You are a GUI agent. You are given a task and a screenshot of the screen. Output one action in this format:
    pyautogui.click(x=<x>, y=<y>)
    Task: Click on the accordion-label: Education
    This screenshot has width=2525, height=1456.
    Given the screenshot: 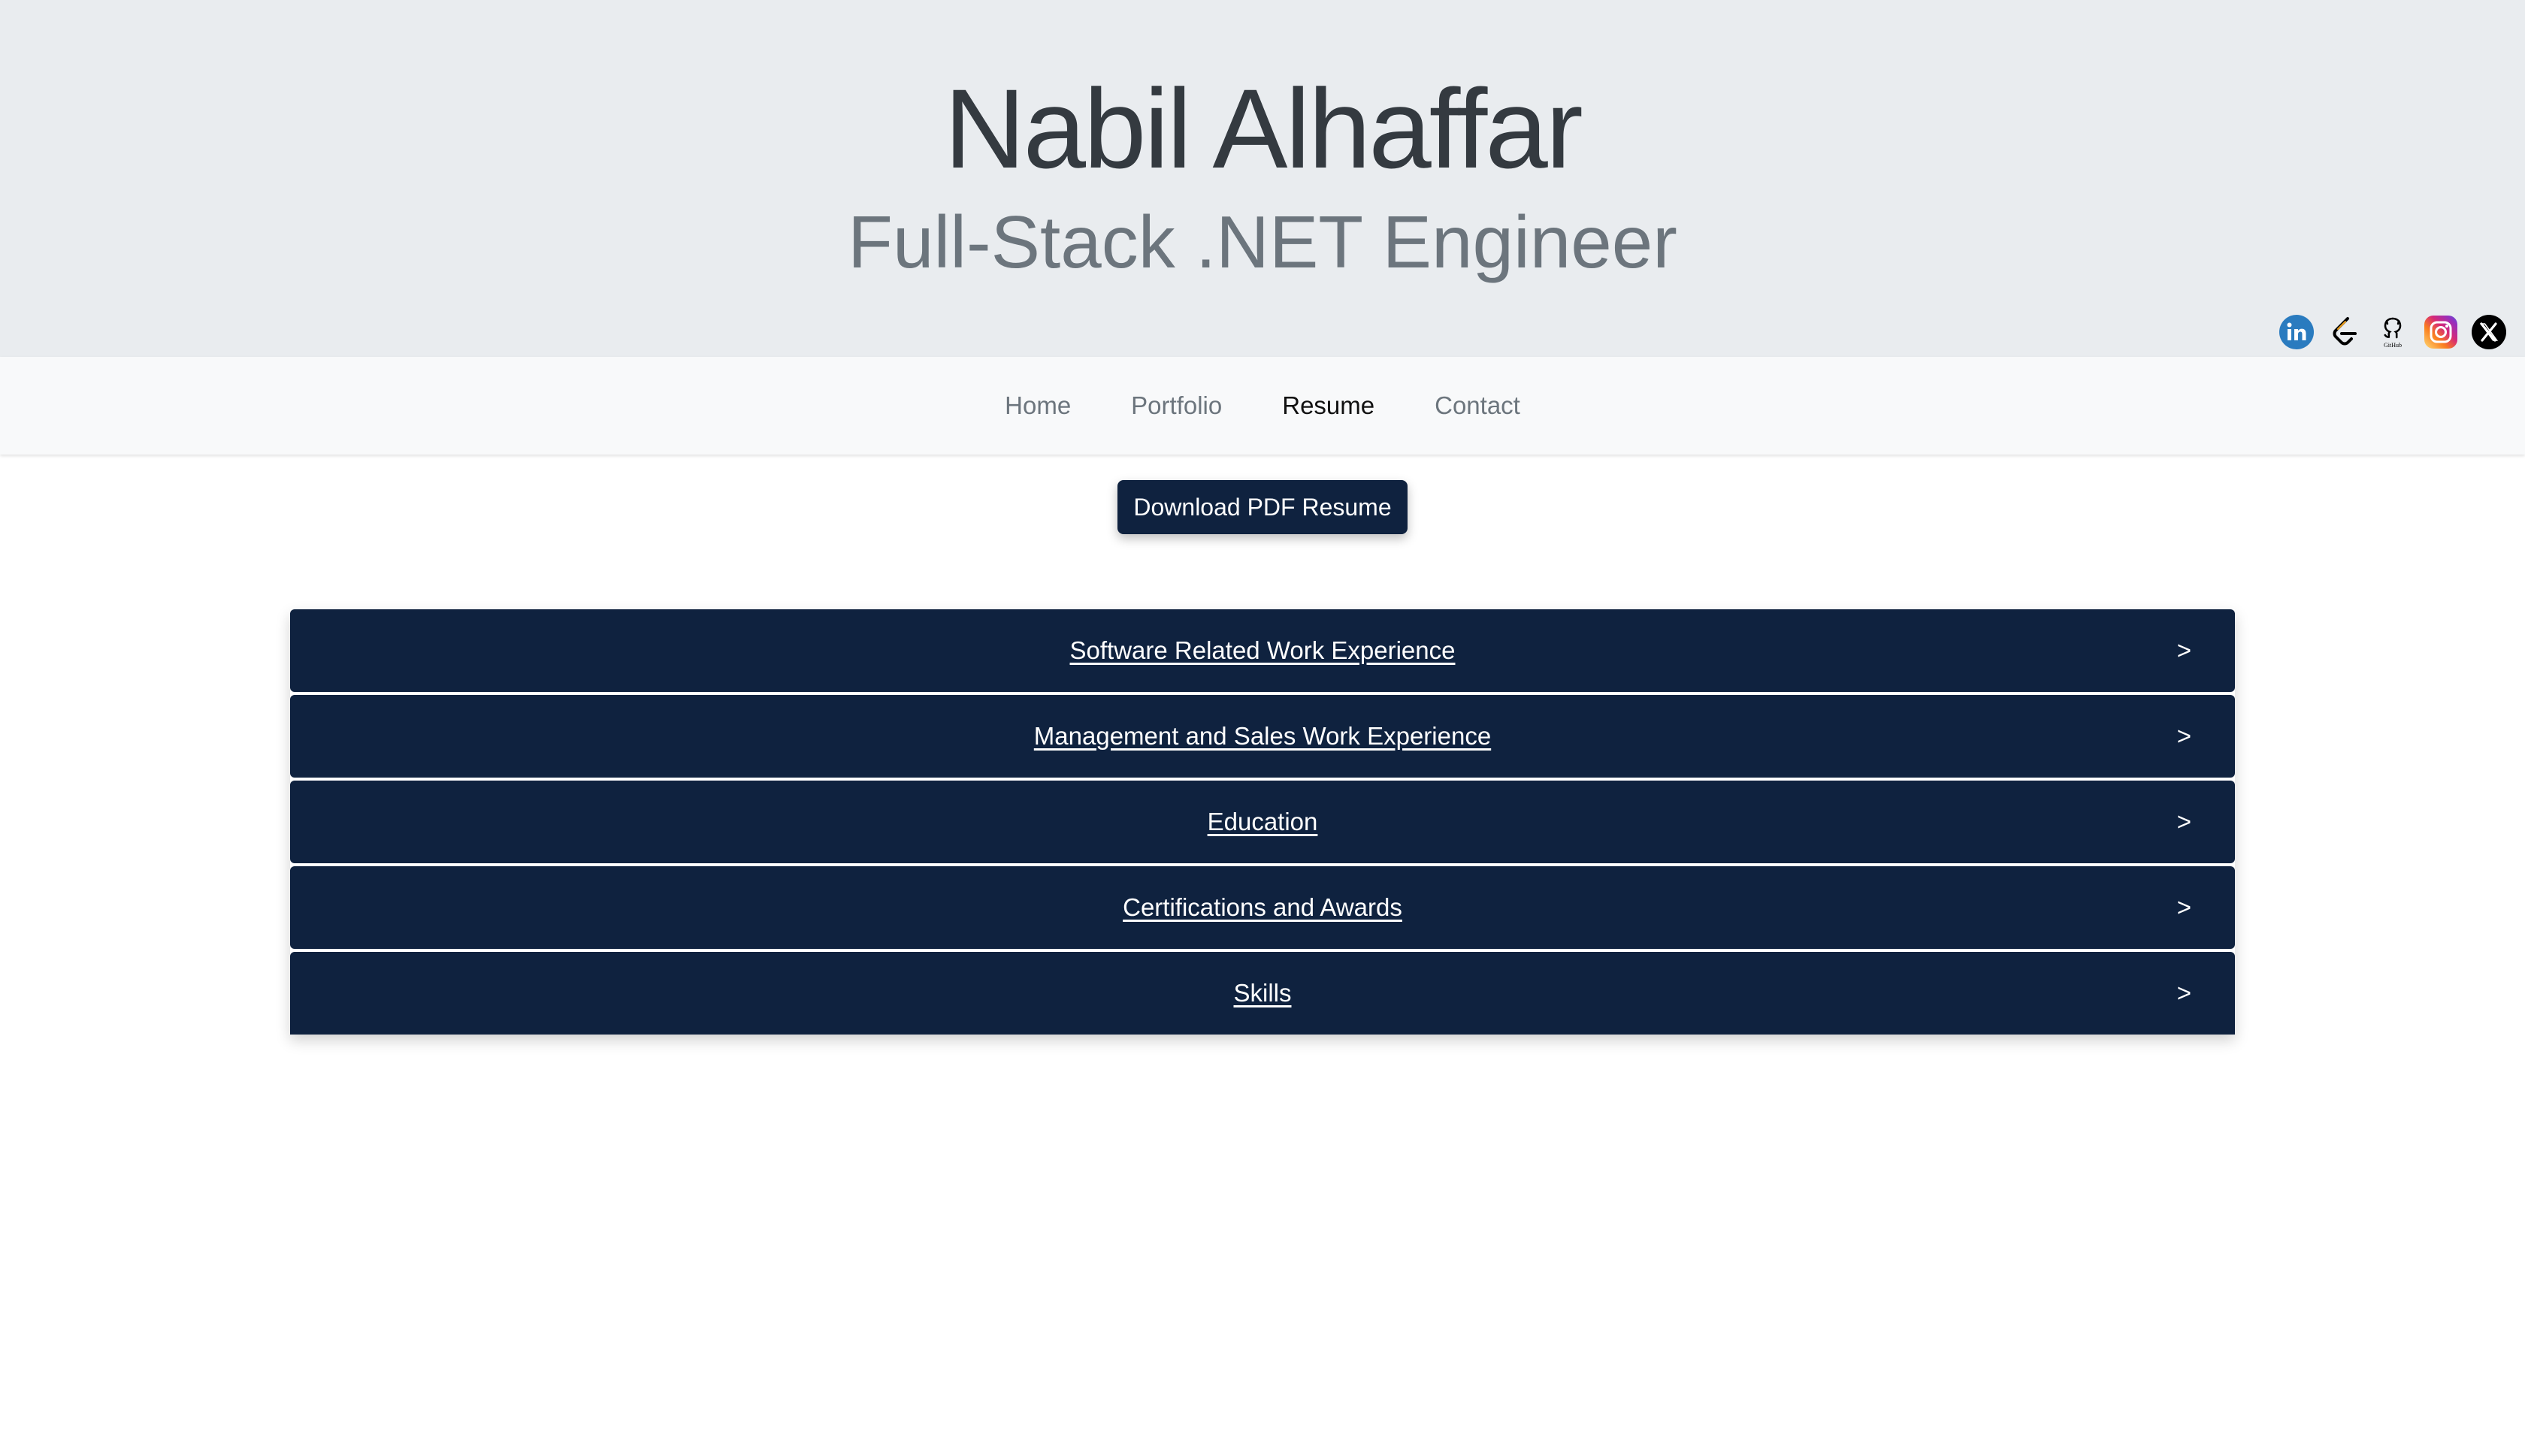 What is the action you would take?
    pyautogui.click(x=1263, y=822)
    